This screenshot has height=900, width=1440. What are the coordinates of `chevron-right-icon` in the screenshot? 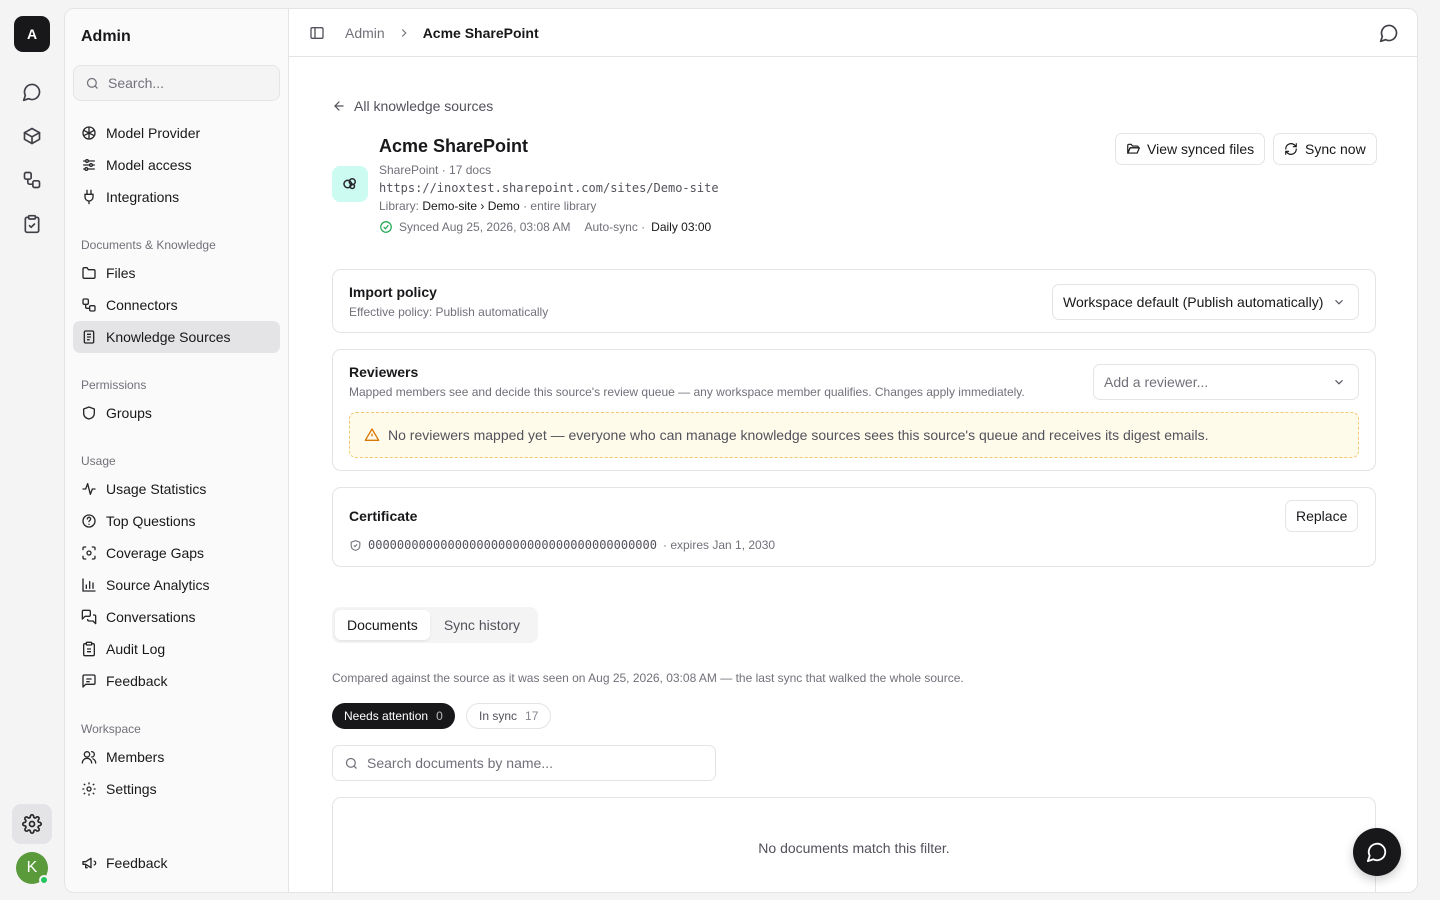 It's located at (404, 33).